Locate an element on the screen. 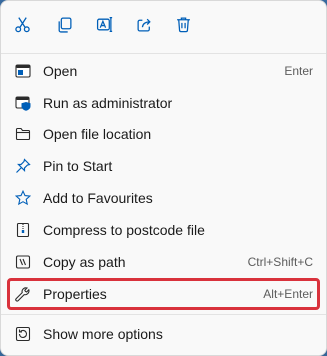 The width and height of the screenshot is (327, 356). menu-item-shortcut: Enter is located at coordinates (298, 71).